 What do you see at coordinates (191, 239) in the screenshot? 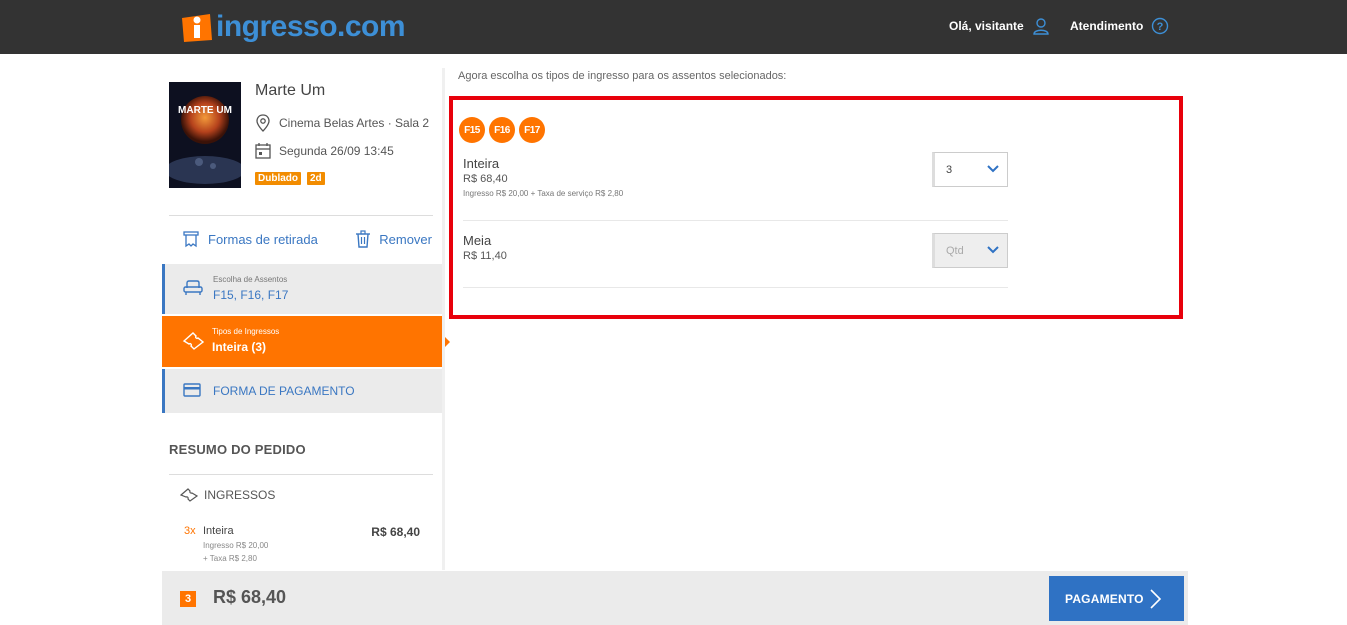
I see `ticket-pickup-icon` at bounding box center [191, 239].